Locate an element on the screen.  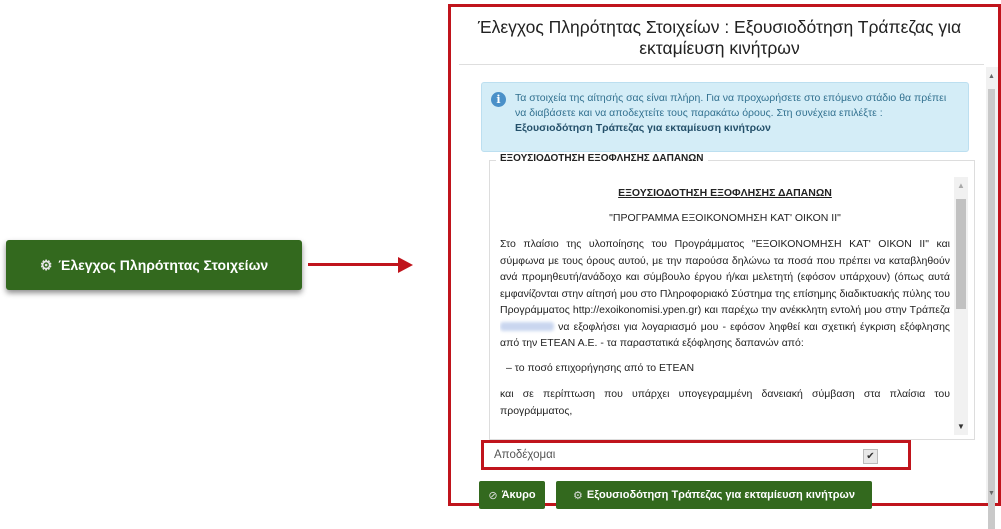
ban-icon: ⊘ is located at coordinates (493, 495).